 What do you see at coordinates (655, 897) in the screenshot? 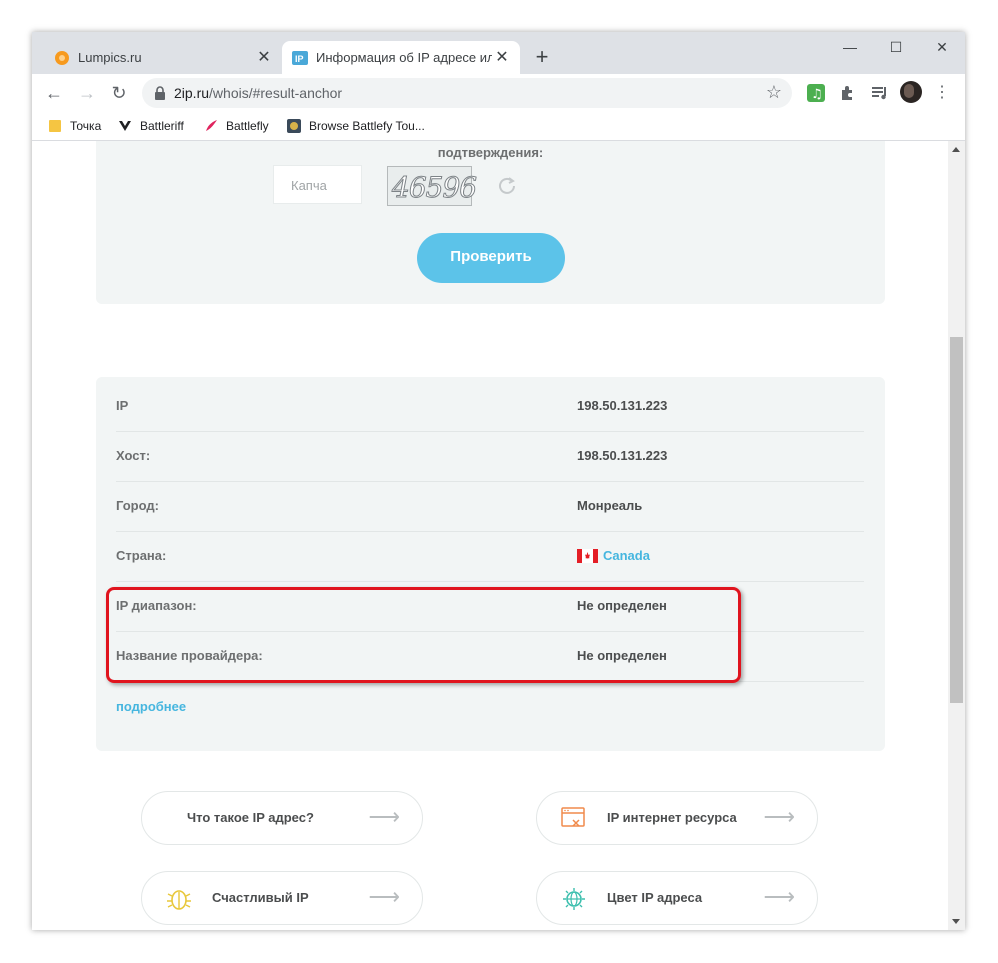
I see `card-label: Цвет IP адреса` at bounding box center [655, 897].